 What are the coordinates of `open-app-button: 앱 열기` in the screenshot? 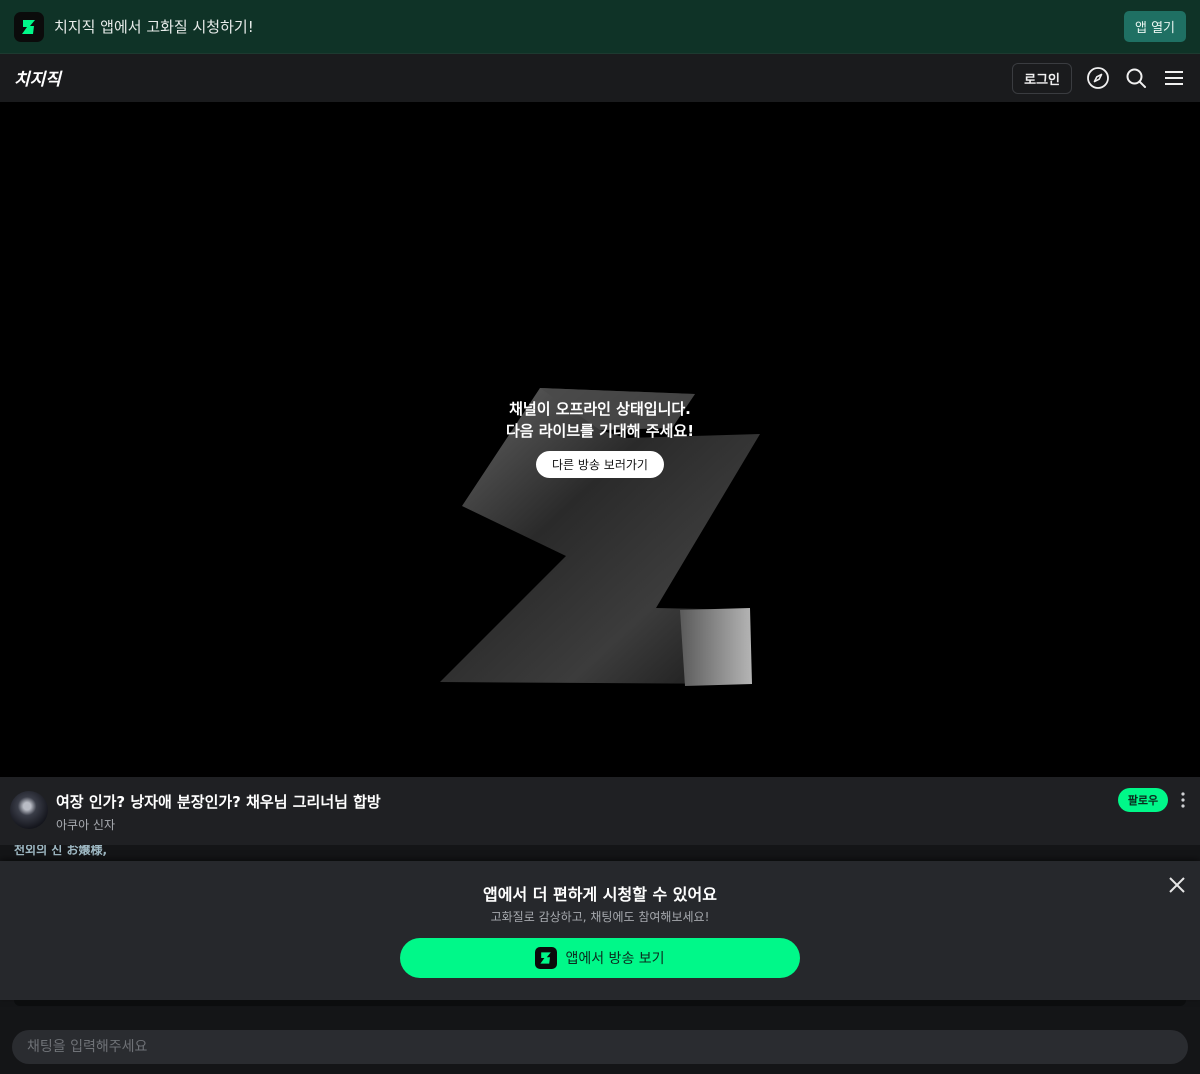 It's located at (1154, 26).